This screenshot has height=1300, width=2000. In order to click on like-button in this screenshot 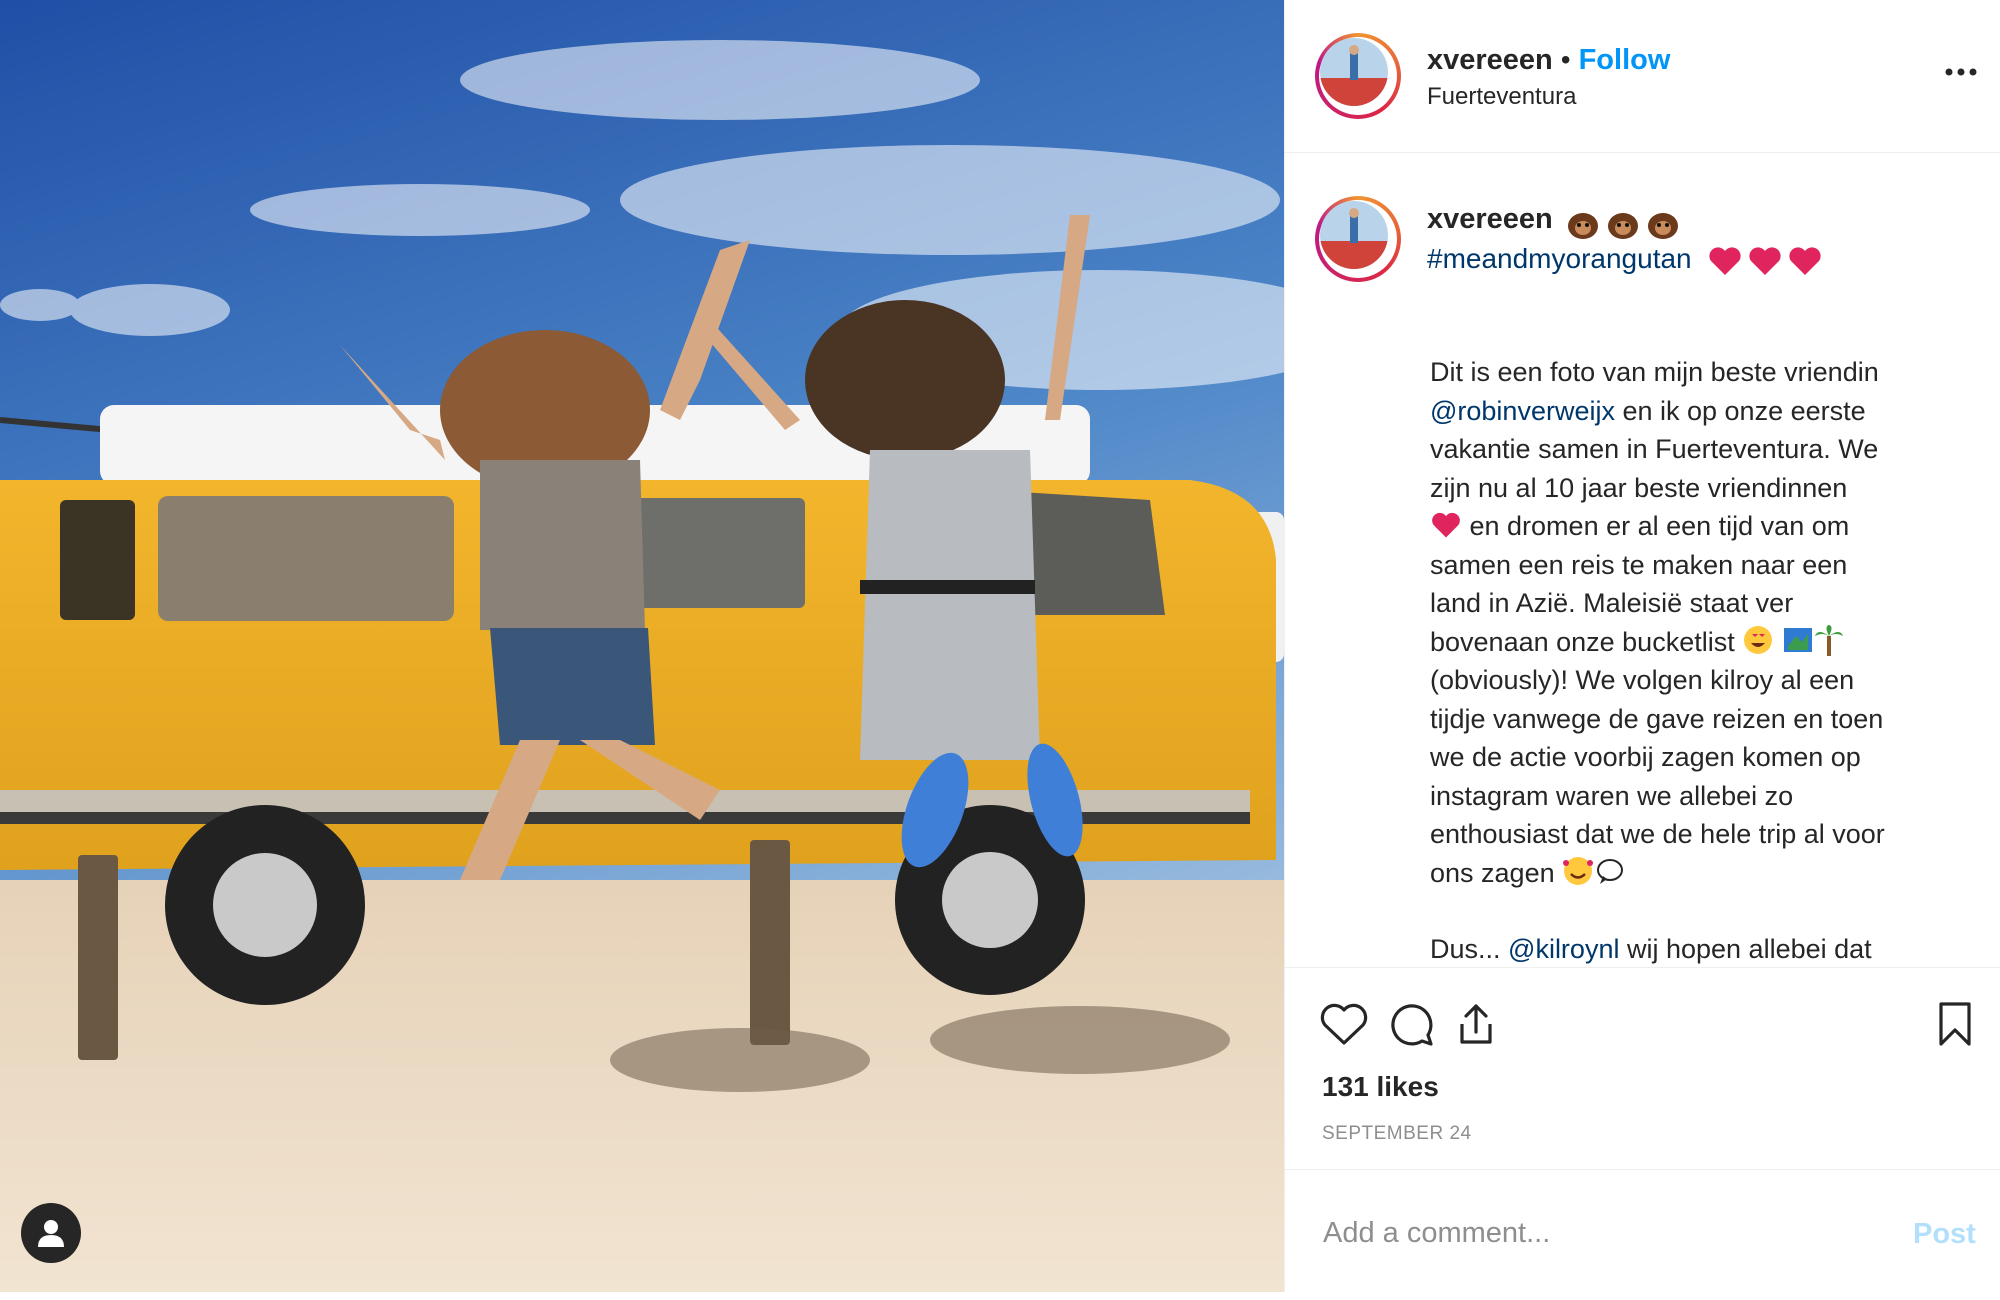, I will do `click(1344, 1024)`.